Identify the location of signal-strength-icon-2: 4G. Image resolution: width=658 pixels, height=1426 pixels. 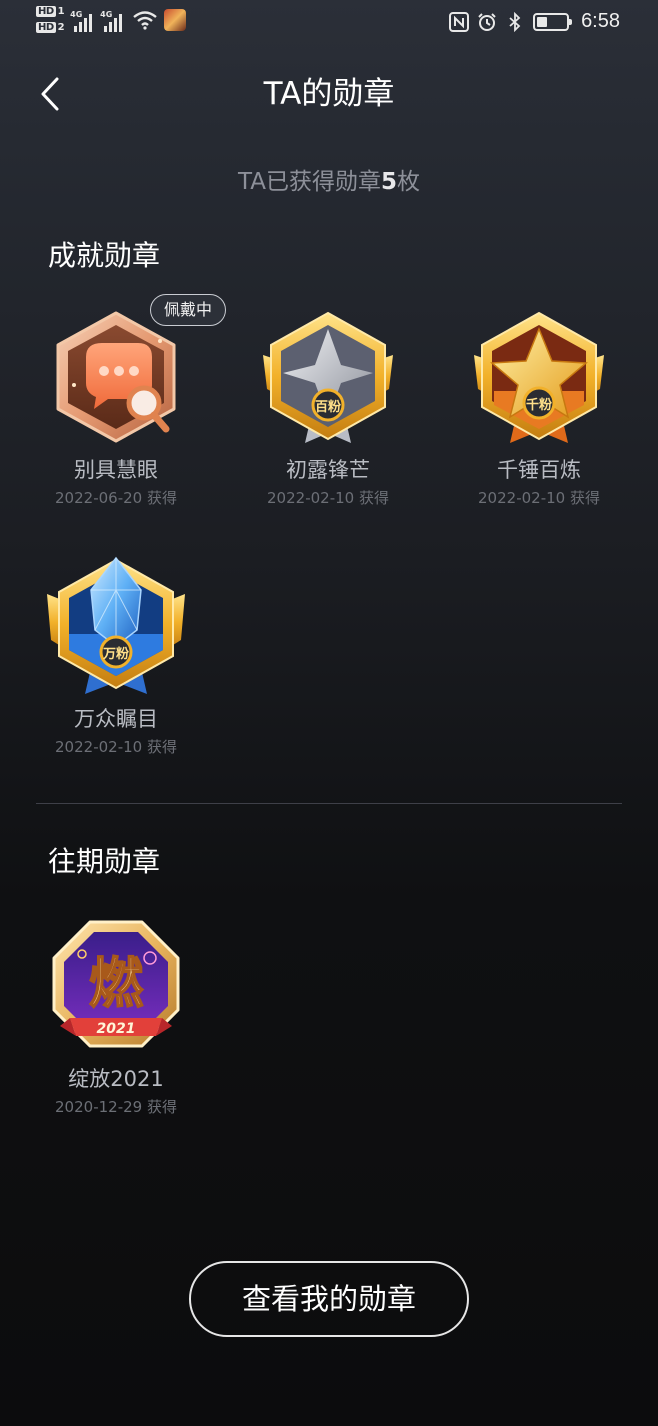
(111, 20).